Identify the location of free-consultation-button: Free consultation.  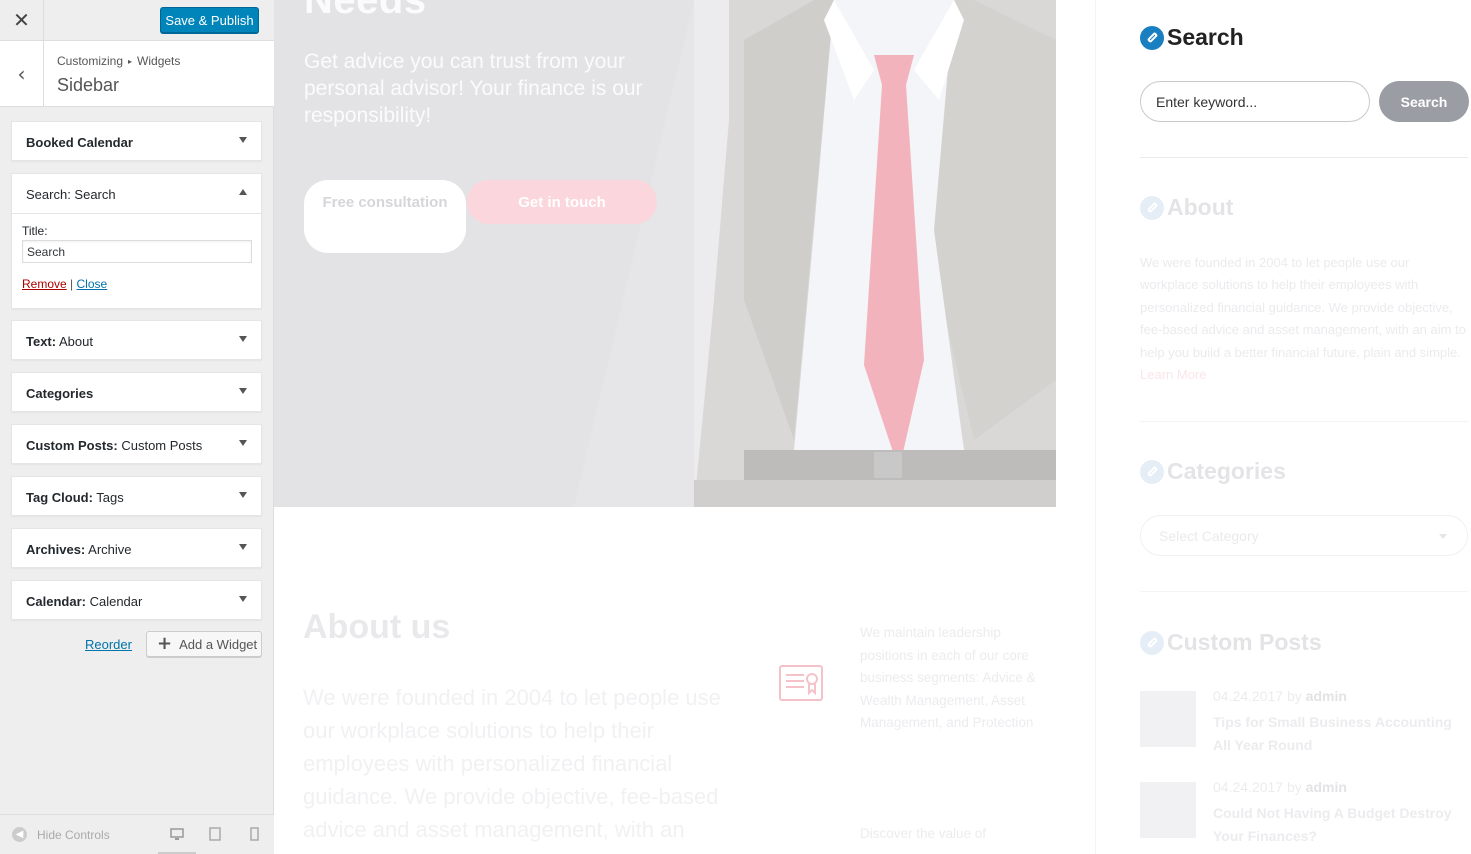
(385, 216).